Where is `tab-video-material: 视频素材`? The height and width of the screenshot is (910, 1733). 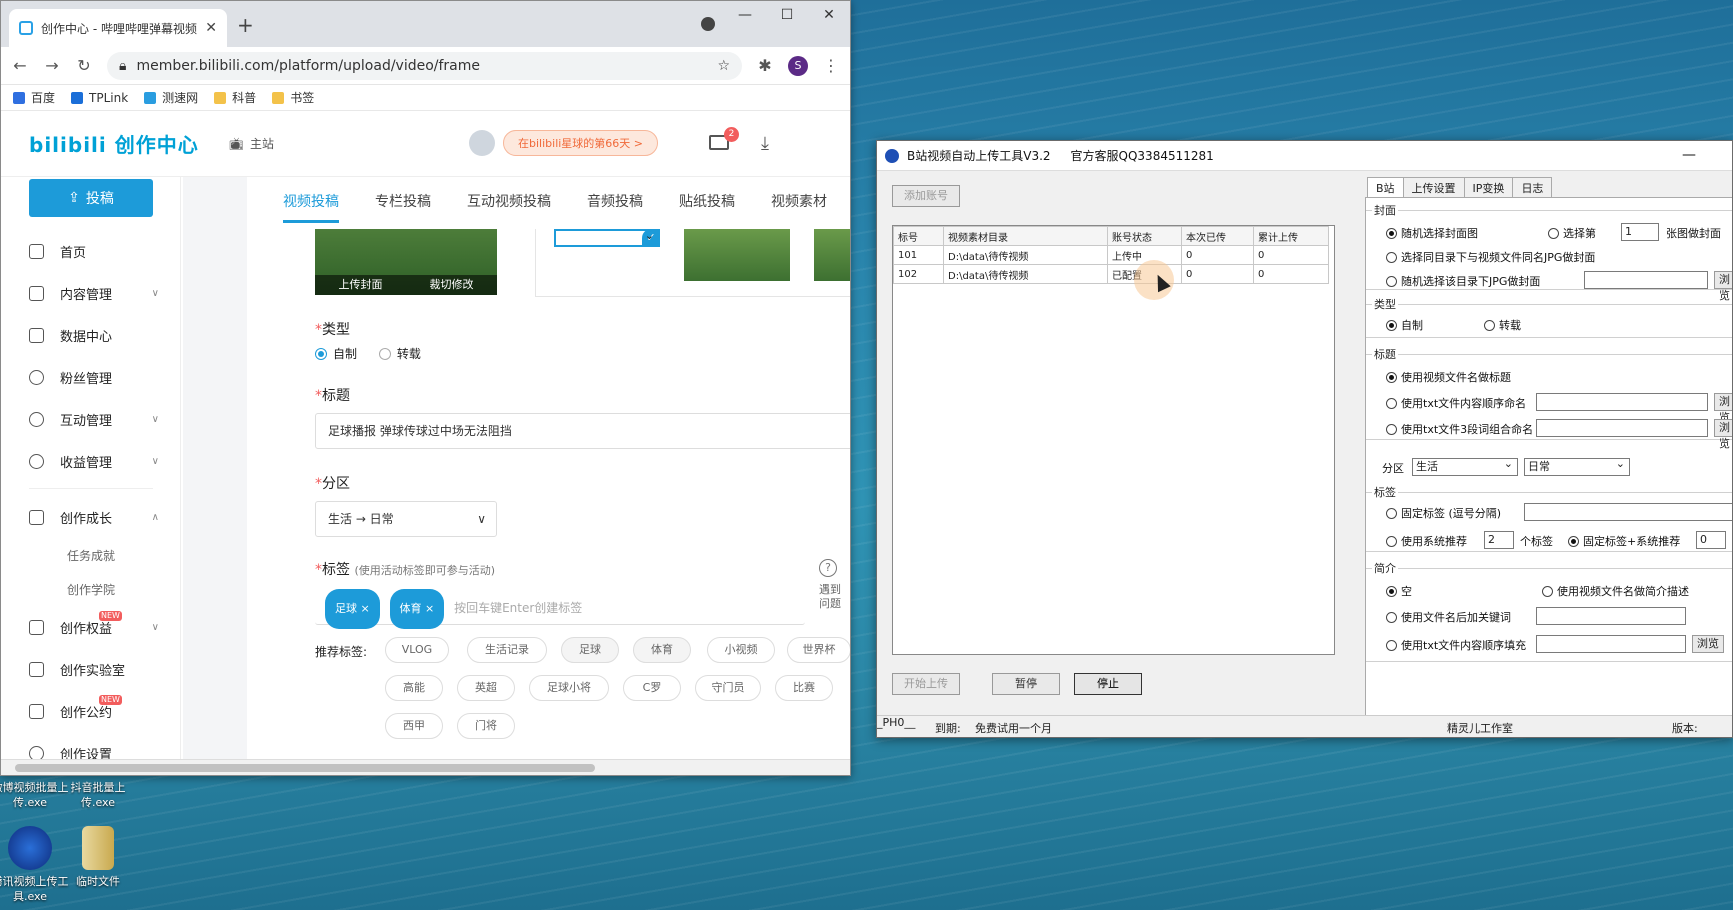
tab-video-material: 视频素材 is located at coordinates (799, 201).